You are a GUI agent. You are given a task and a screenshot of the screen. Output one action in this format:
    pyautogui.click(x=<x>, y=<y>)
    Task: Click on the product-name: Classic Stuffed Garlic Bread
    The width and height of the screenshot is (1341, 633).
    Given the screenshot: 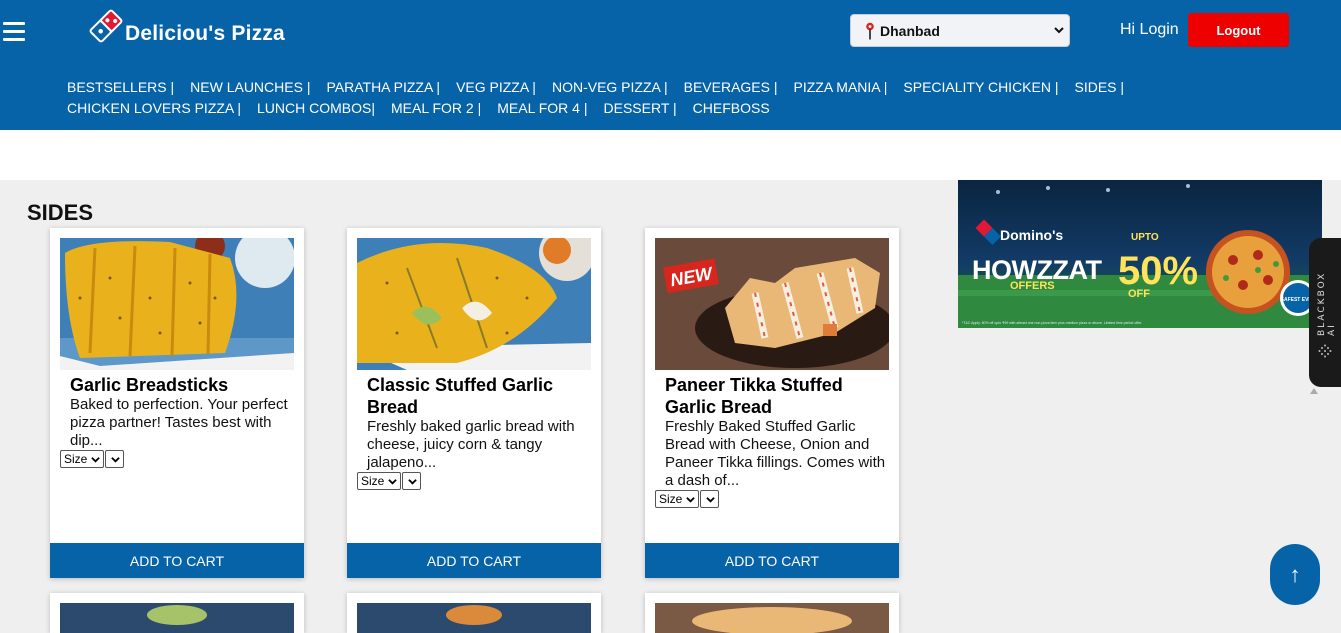 What is the action you would take?
    pyautogui.click(x=460, y=396)
    